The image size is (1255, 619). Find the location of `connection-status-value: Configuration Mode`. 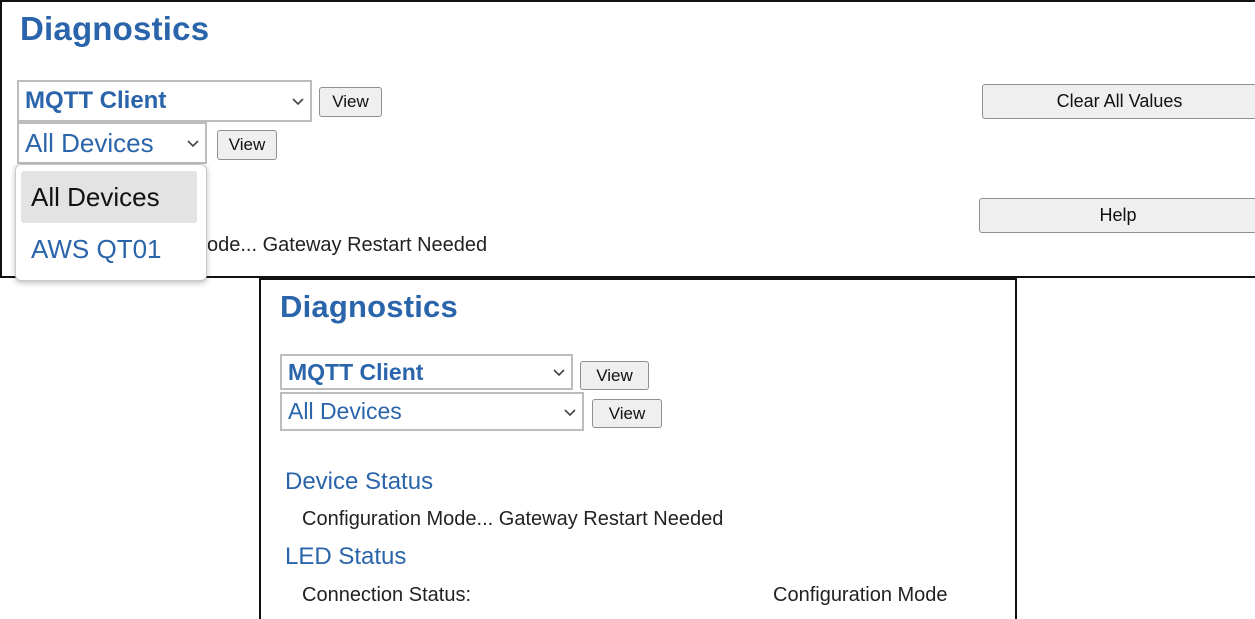

connection-status-value: Configuration Mode is located at coordinates (860, 595).